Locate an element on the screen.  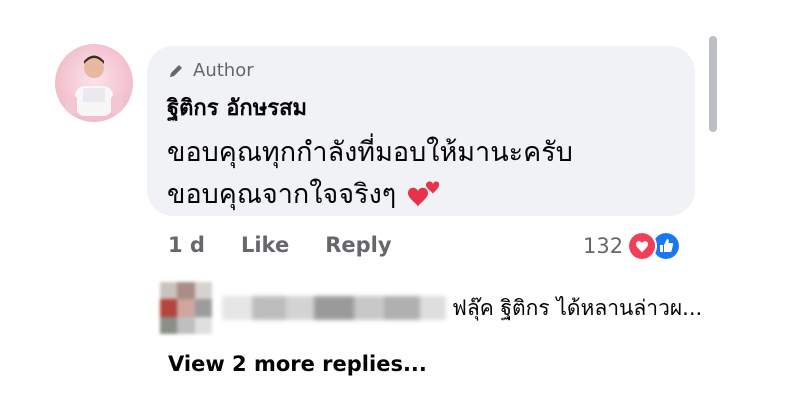
like-button: Like is located at coordinates (265, 245).